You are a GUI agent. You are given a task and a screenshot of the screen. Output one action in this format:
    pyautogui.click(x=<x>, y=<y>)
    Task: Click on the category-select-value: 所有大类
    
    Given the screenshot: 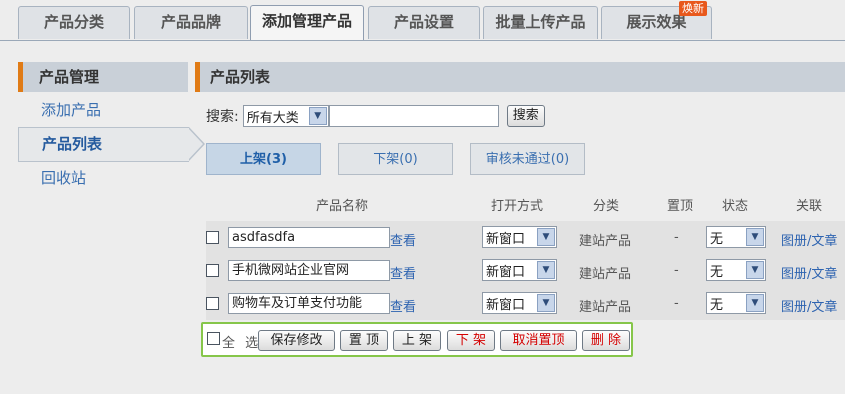 What is the action you would take?
    pyautogui.click(x=272, y=118)
    